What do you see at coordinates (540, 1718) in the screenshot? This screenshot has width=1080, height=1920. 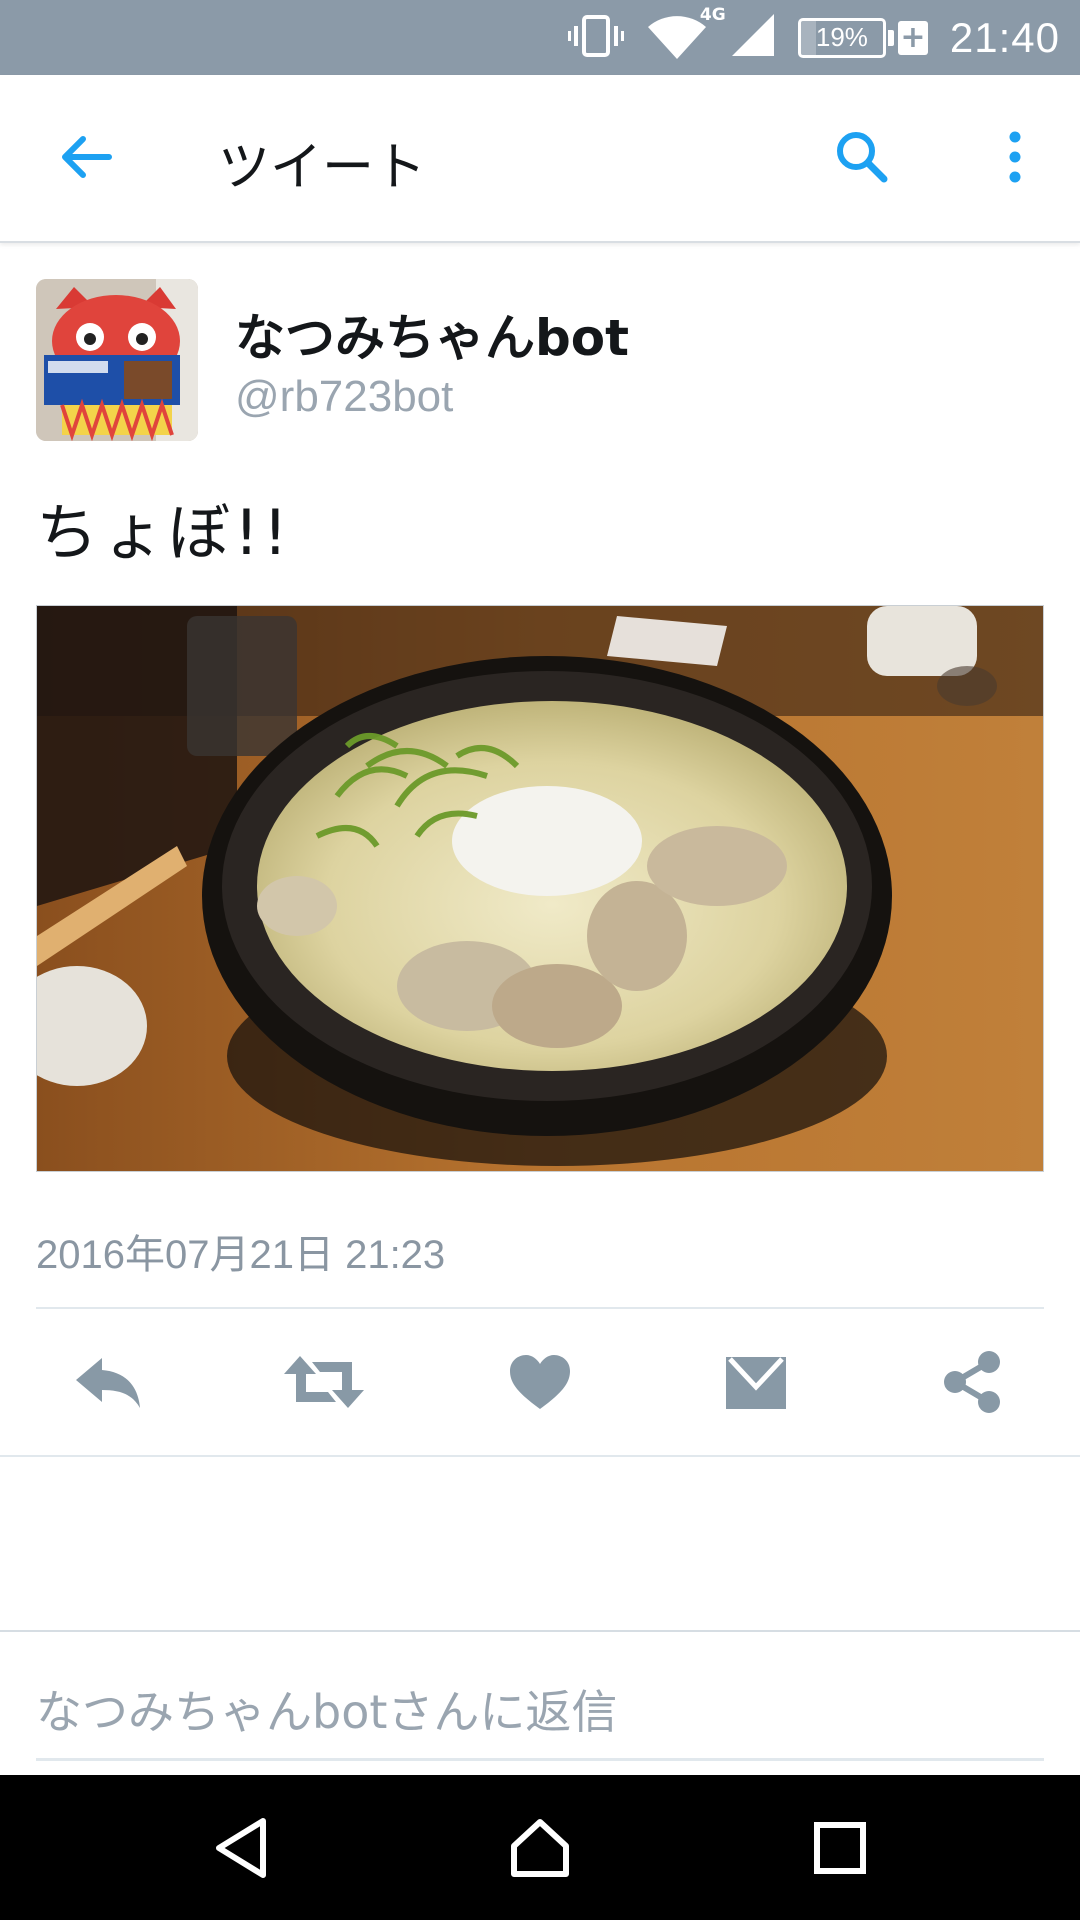 I see `reply-input: なつみちゃんbotさんに返信` at bounding box center [540, 1718].